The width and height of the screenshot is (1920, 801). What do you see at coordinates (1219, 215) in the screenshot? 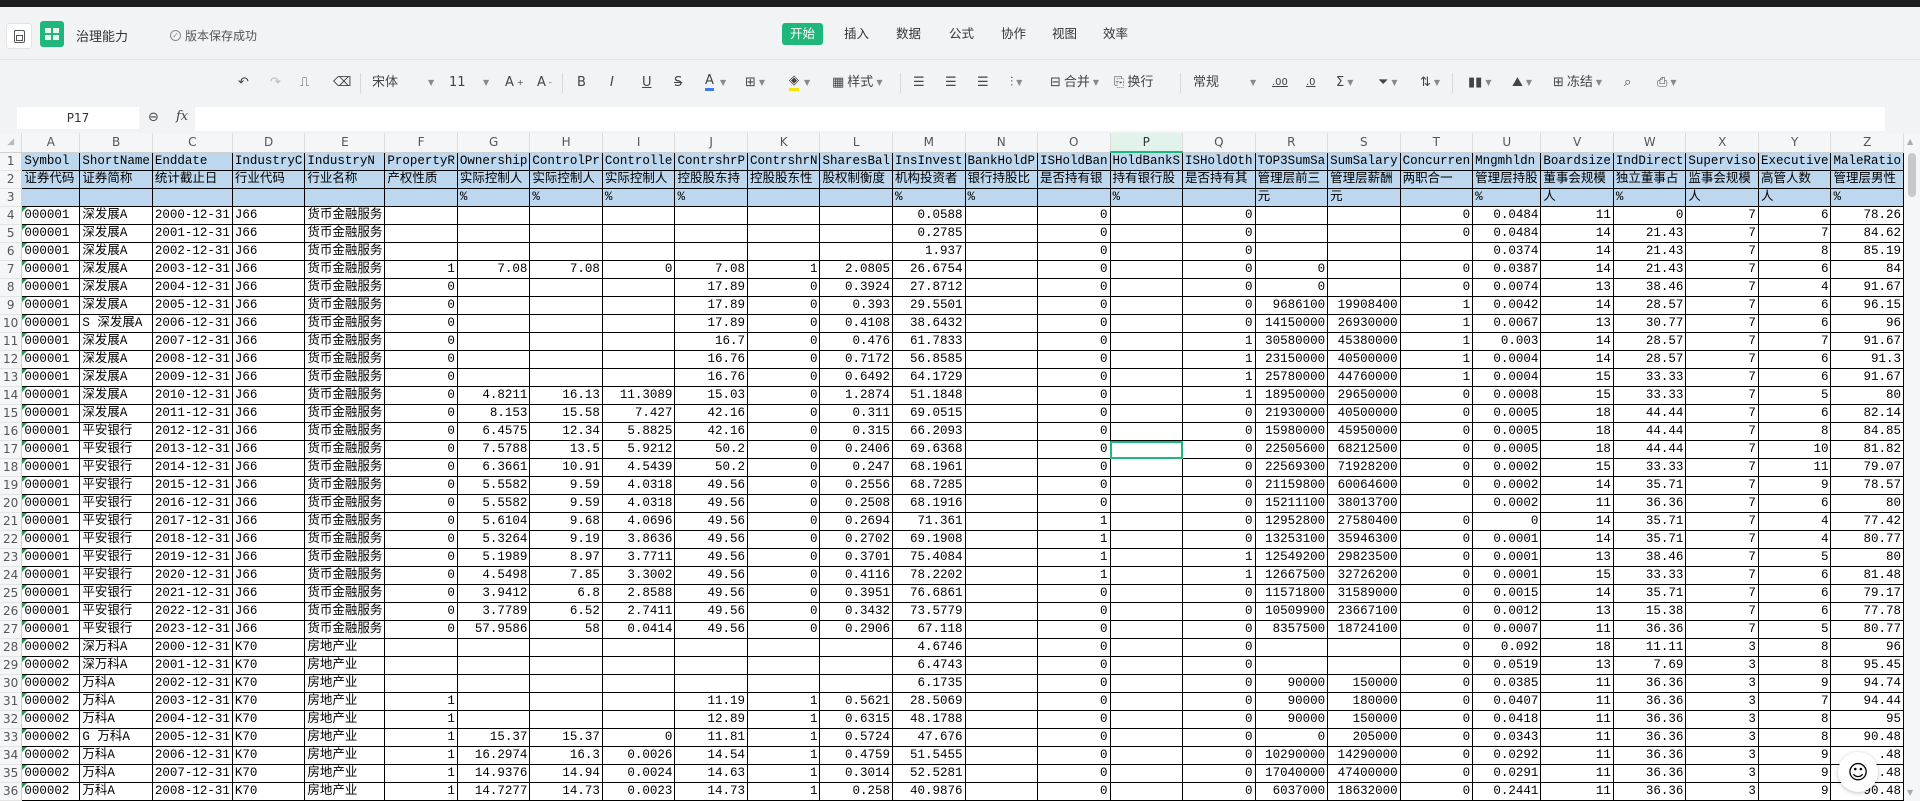
I see `cell-q4: 0` at bounding box center [1219, 215].